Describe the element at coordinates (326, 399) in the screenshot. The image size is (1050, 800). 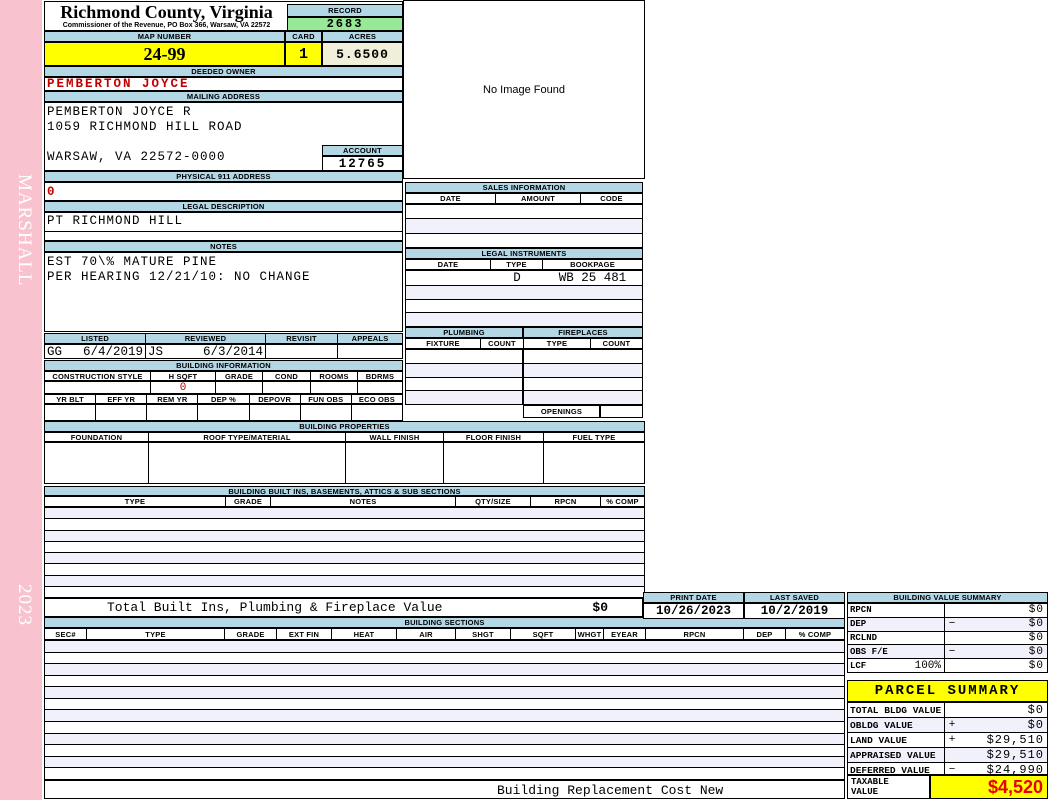
I see `funobs-header: FUN OBS` at that location.